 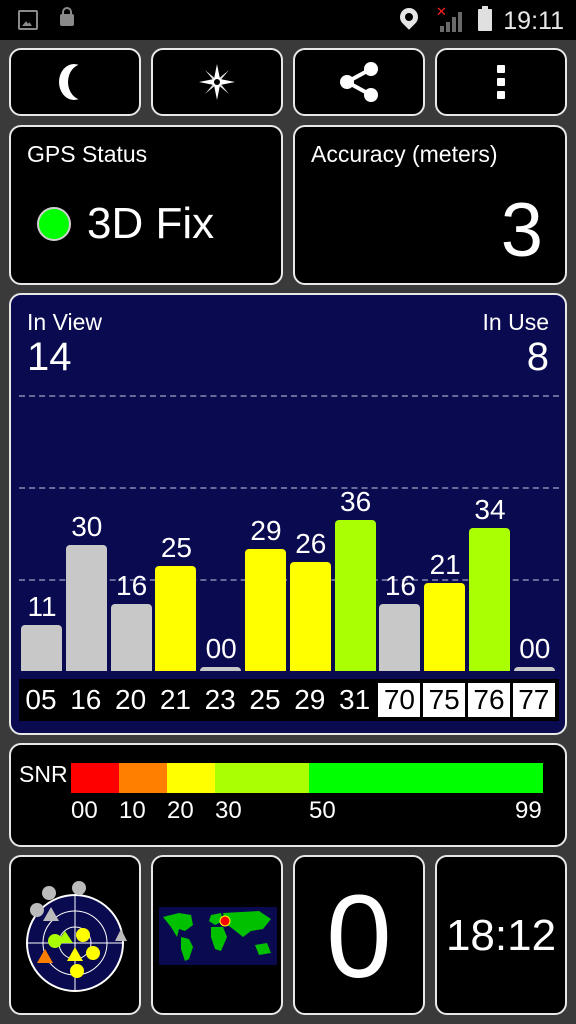 What do you see at coordinates (228, 810) in the screenshot?
I see `snr-tick-label: 30` at bounding box center [228, 810].